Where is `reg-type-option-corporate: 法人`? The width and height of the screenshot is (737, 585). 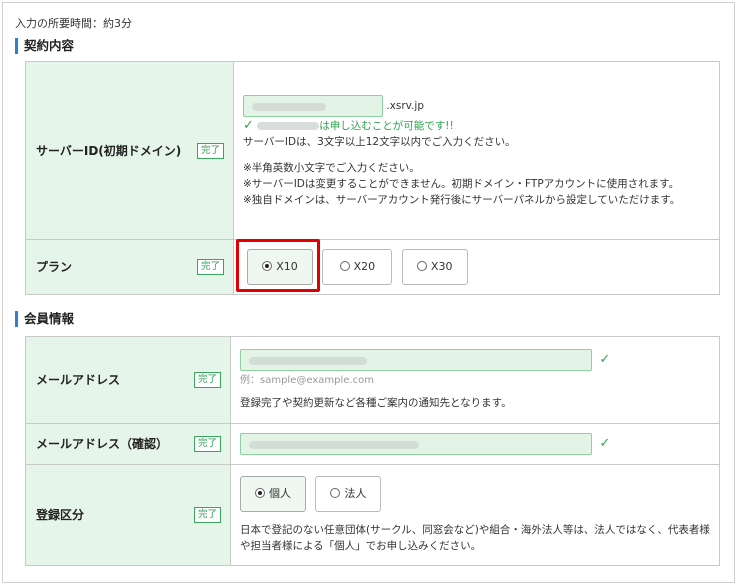 reg-type-option-corporate: 法人 is located at coordinates (348, 494).